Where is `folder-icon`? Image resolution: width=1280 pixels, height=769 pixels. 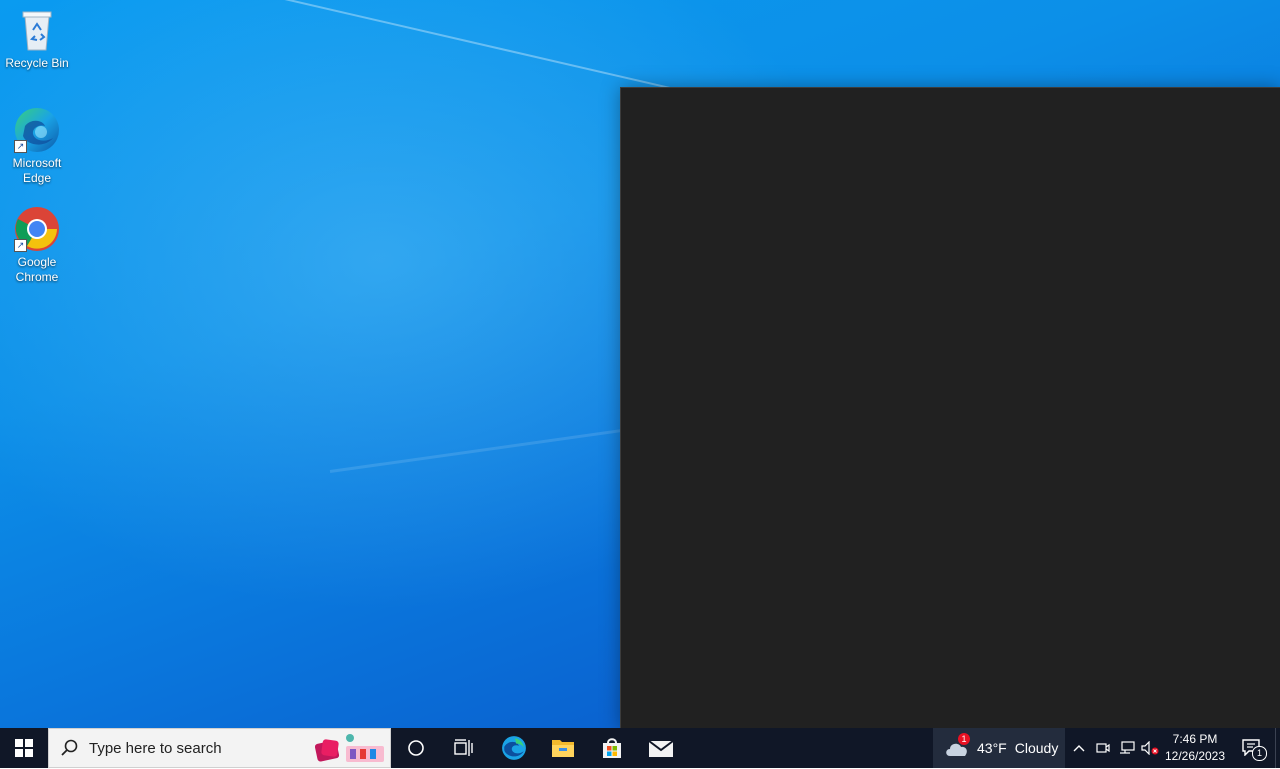
folder-icon is located at coordinates (563, 748).